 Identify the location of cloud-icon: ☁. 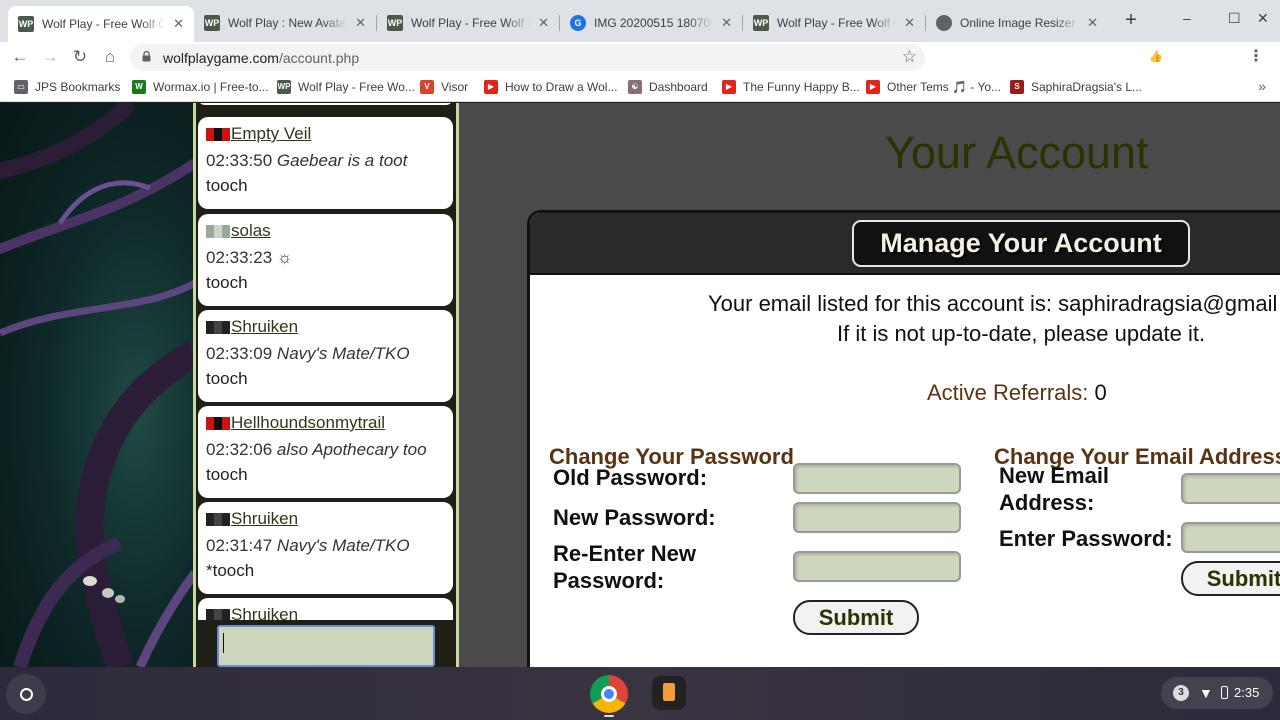
(976, 57).